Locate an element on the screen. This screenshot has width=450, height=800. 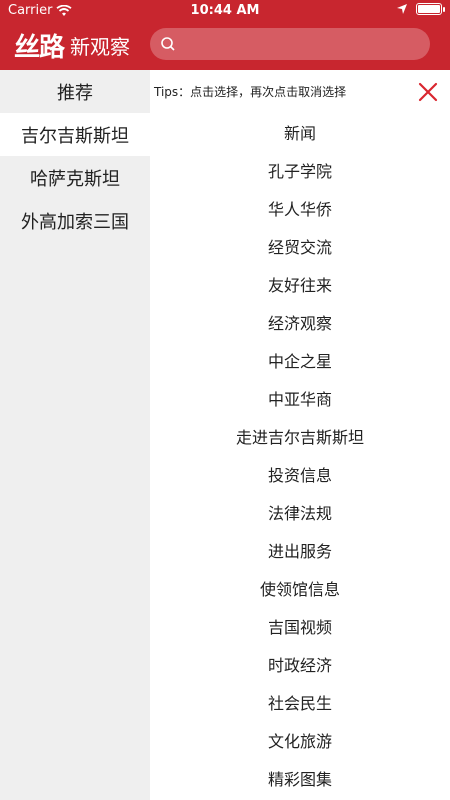
list-item: 华人华侨 is located at coordinates (300, 208).